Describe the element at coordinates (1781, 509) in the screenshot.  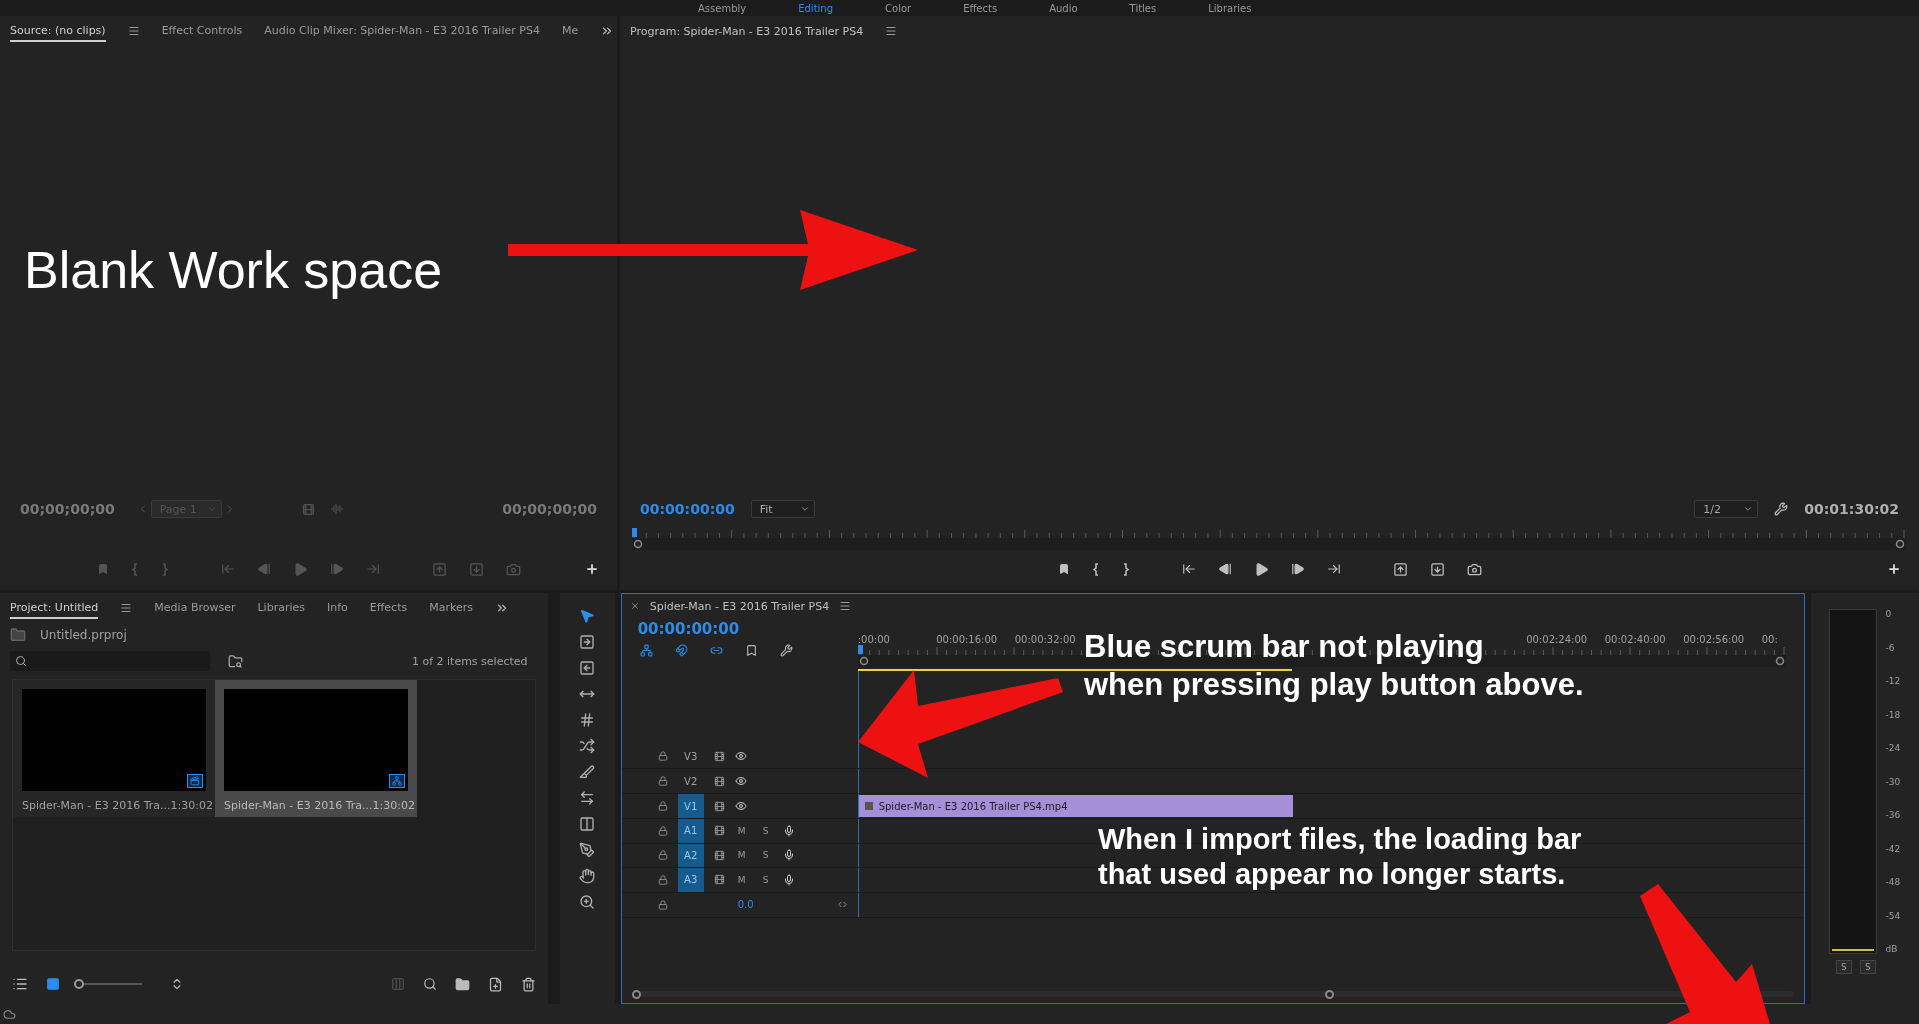
I see `wrench-icon` at that location.